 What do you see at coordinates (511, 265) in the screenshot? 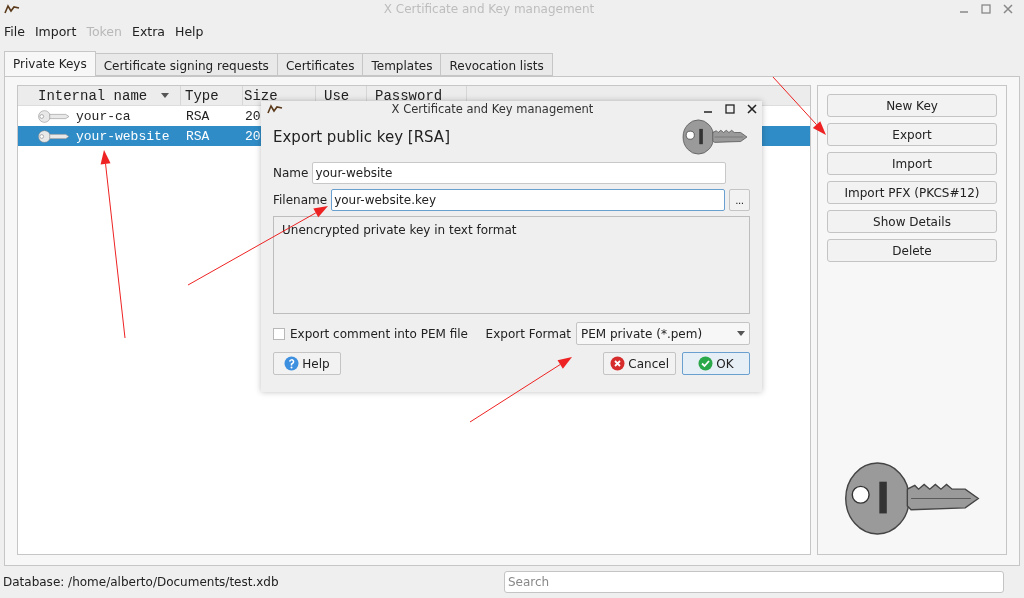
I see `format-description: Unencrypted private key in text format` at bounding box center [511, 265].